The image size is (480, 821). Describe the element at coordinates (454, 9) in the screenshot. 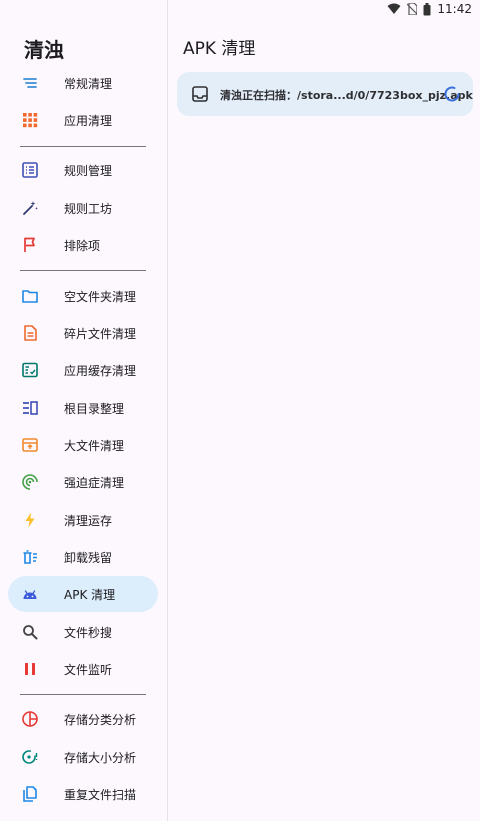

I see `status-time: 11:42` at that location.